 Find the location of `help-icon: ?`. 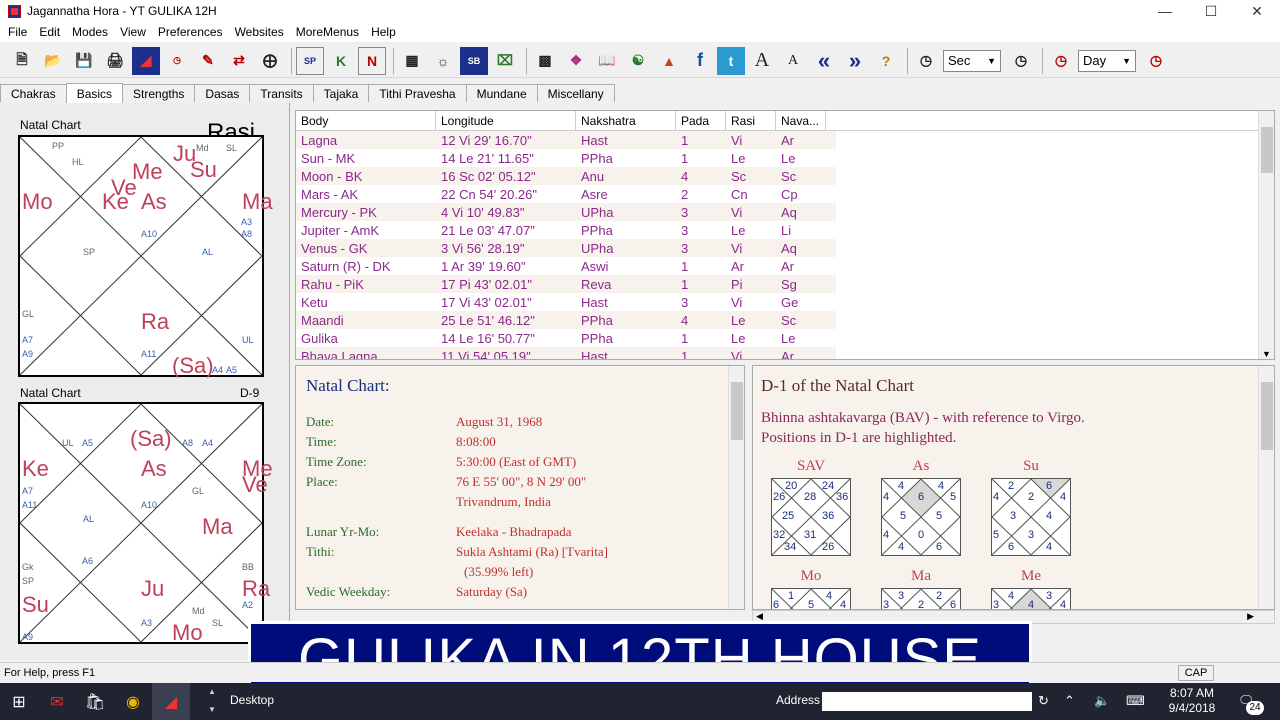

help-icon: ? is located at coordinates (886, 61).